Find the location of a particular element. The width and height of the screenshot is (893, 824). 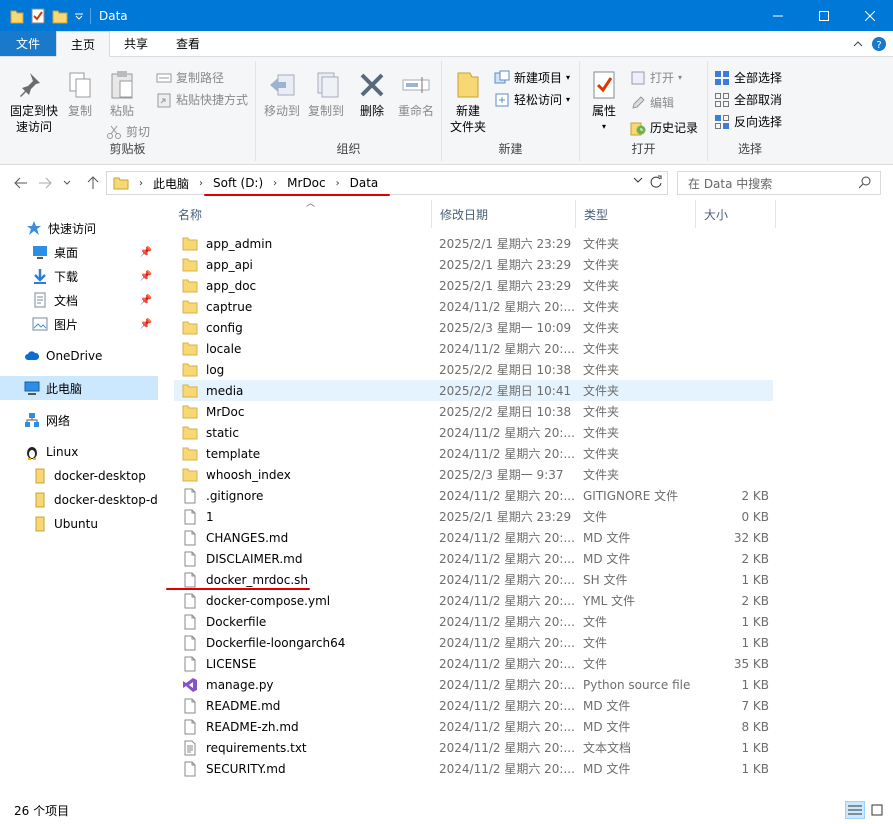

file-row: CHANGES.md 2024/11/2 星期六 20:... MD 文件 32 KB is located at coordinates (473, 537).